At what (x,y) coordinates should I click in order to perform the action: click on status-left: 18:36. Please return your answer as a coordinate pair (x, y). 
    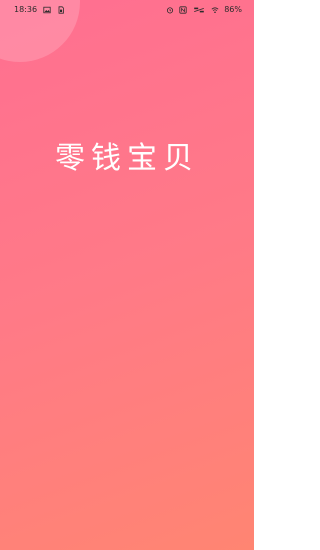
    Looking at the image, I should click on (39, 10).